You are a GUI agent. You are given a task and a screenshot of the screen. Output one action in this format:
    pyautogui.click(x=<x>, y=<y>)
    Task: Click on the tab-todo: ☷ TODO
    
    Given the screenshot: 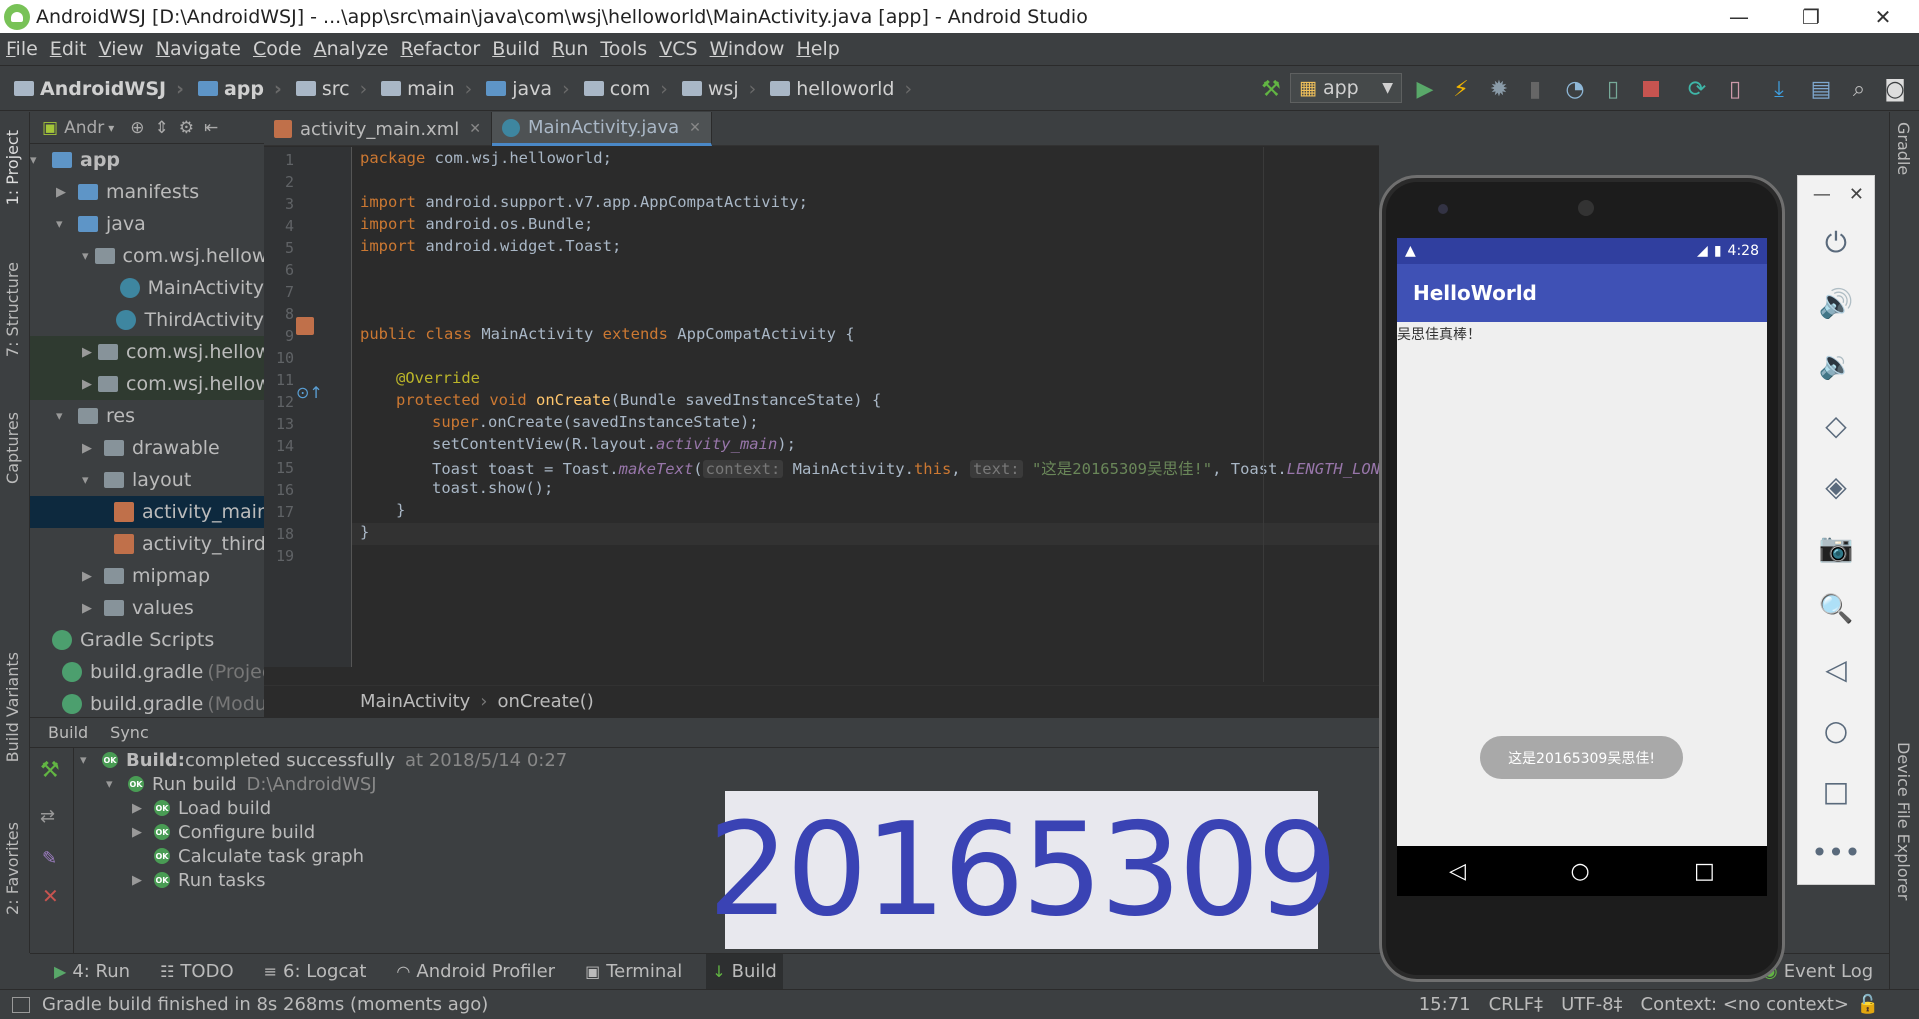 What is the action you would take?
    pyautogui.click(x=197, y=972)
    